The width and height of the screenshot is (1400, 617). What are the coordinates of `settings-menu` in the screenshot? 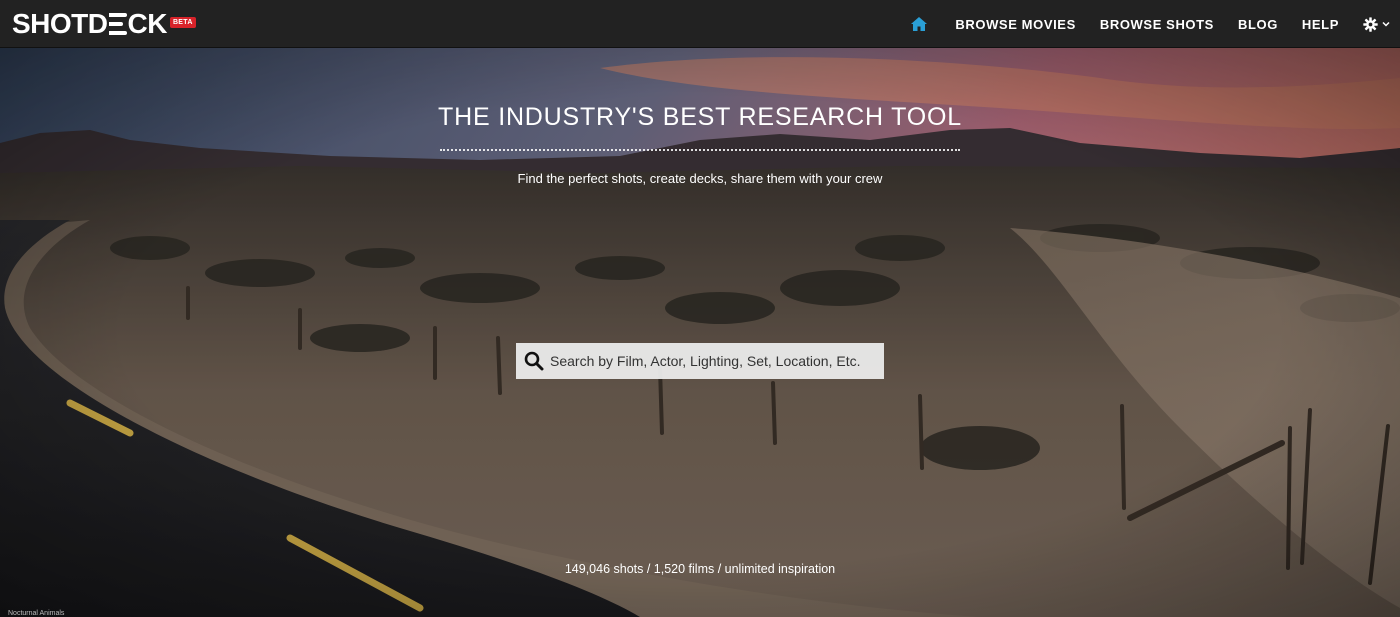 It's located at (1376, 24).